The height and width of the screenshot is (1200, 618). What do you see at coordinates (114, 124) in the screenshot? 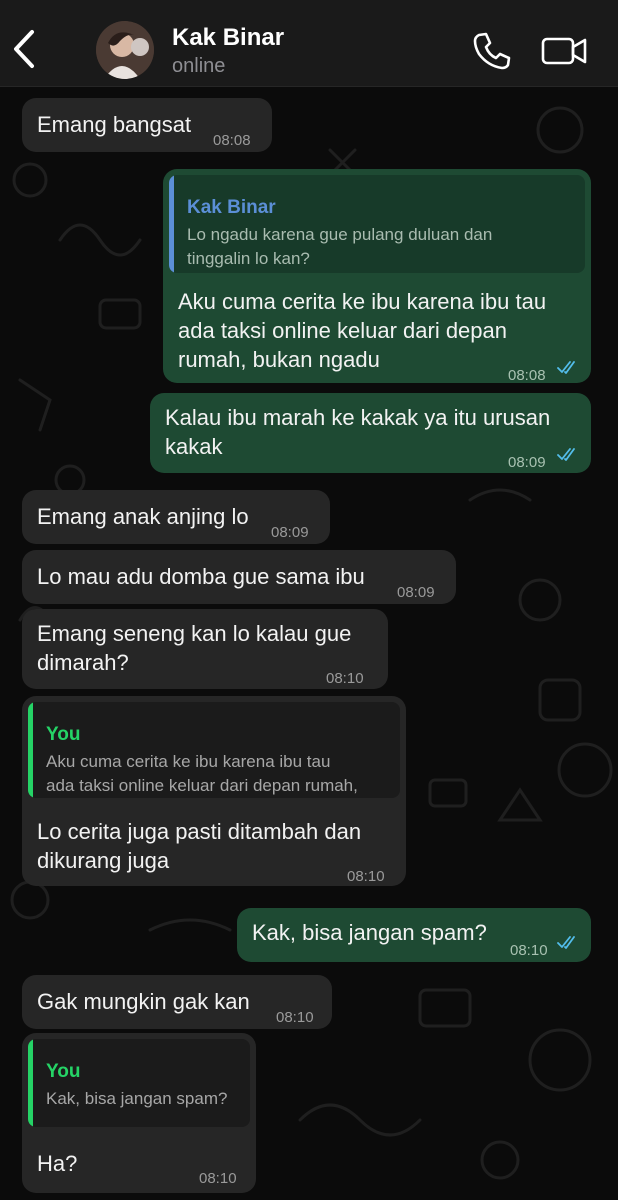
I see `message-text: Emang bangsat` at bounding box center [114, 124].